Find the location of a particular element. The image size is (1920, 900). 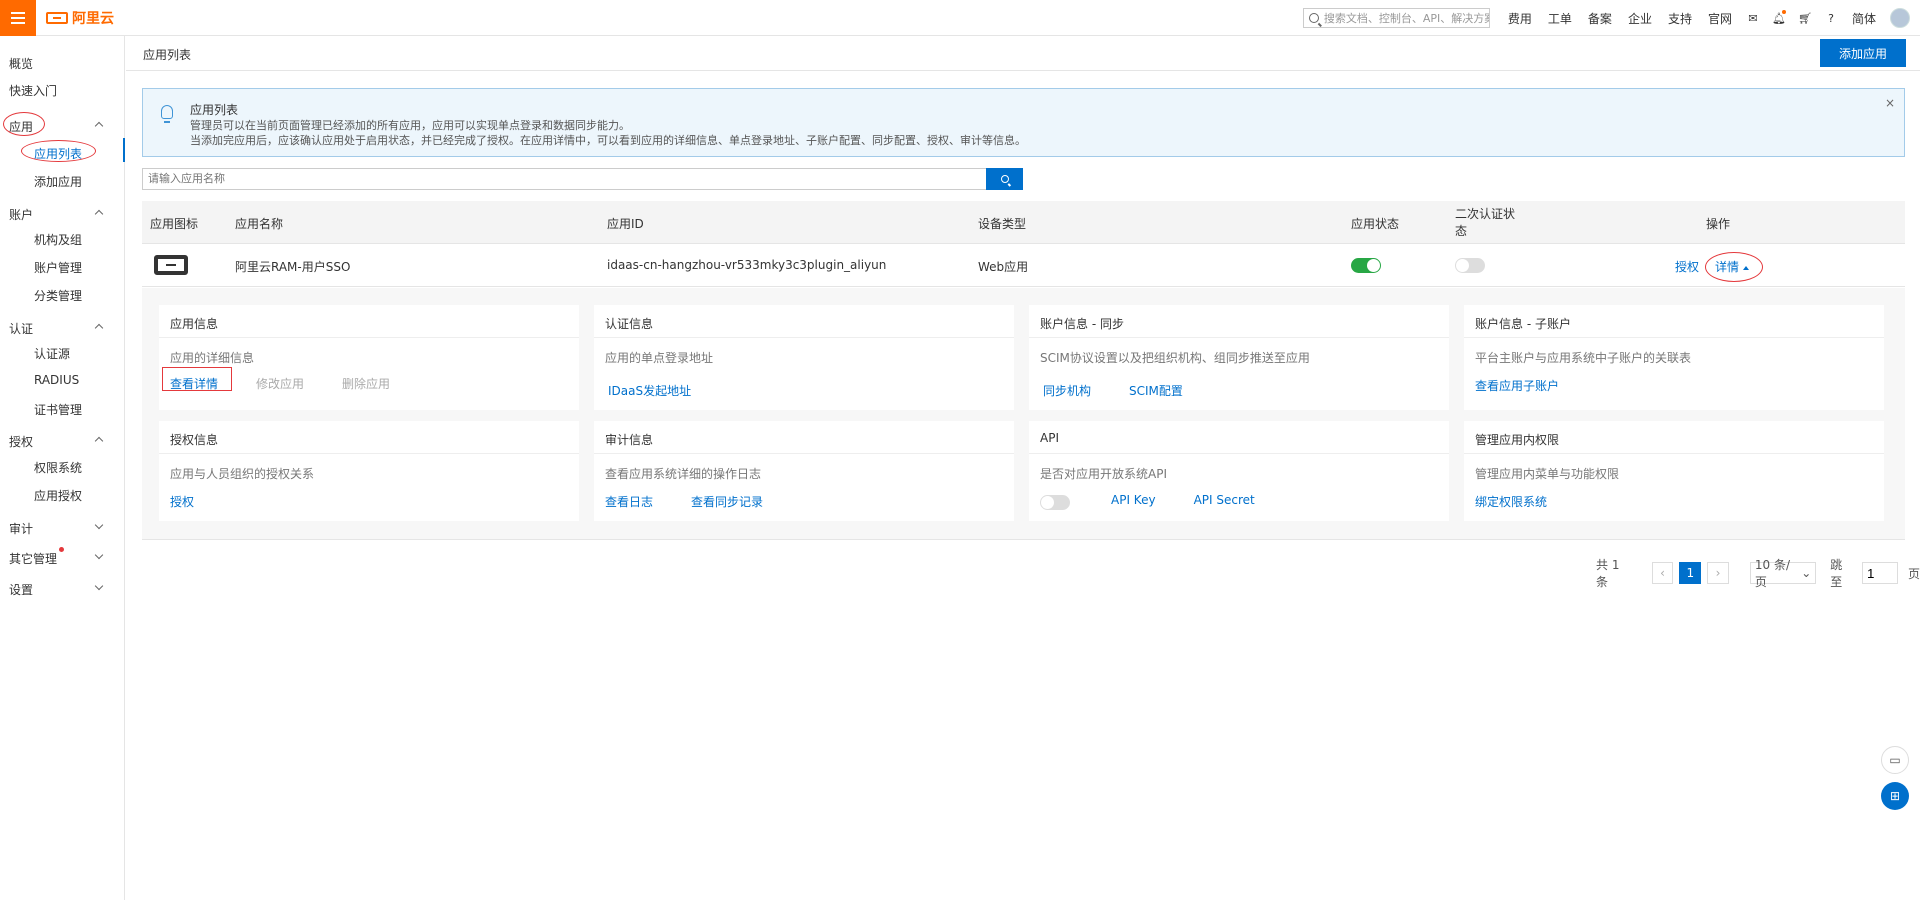

card-app-permissions: 管理应用内权限 管理应用内菜单与功能权限 绑定权限系统 is located at coordinates (1674, 471).